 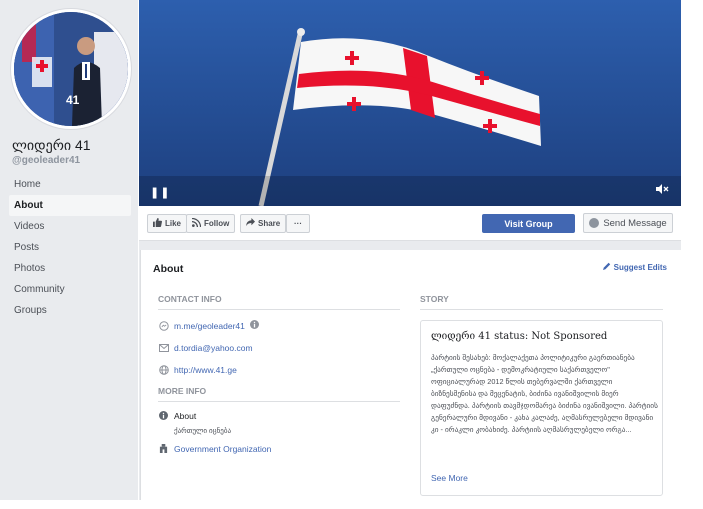 What do you see at coordinates (70, 289) in the screenshot?
I see `nav-item-community: Community` at bounding box center [70, 289].